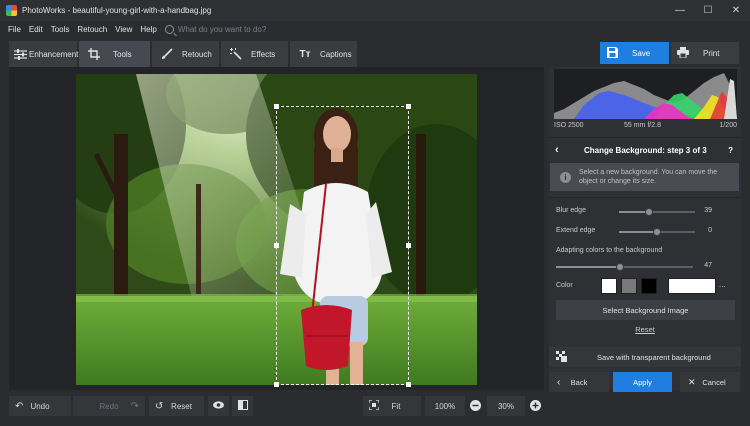 The image size is (750, 426). I want to click on maximize-button: ☐, so click(708, 10).